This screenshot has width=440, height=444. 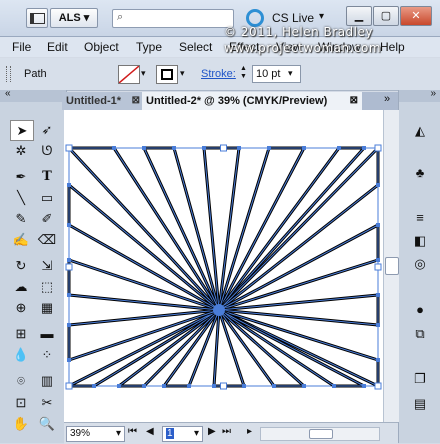 What do you see at coordinates (420, 218) in the screenshot?
I see `stroke-panel-icon: ≡` at bounding box center [420, 218].